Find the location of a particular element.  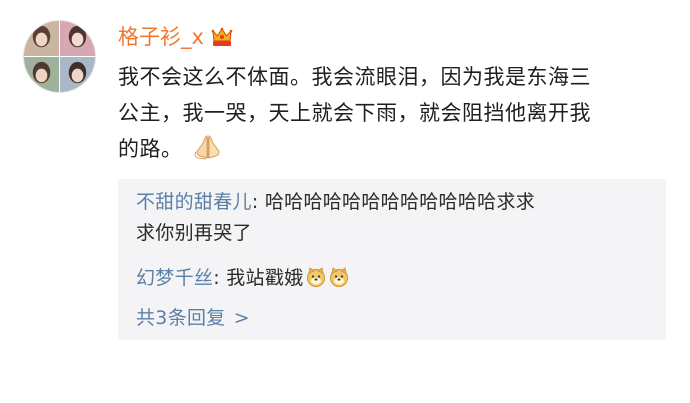

vip-crown-icon is located at coordinates (222, 37).